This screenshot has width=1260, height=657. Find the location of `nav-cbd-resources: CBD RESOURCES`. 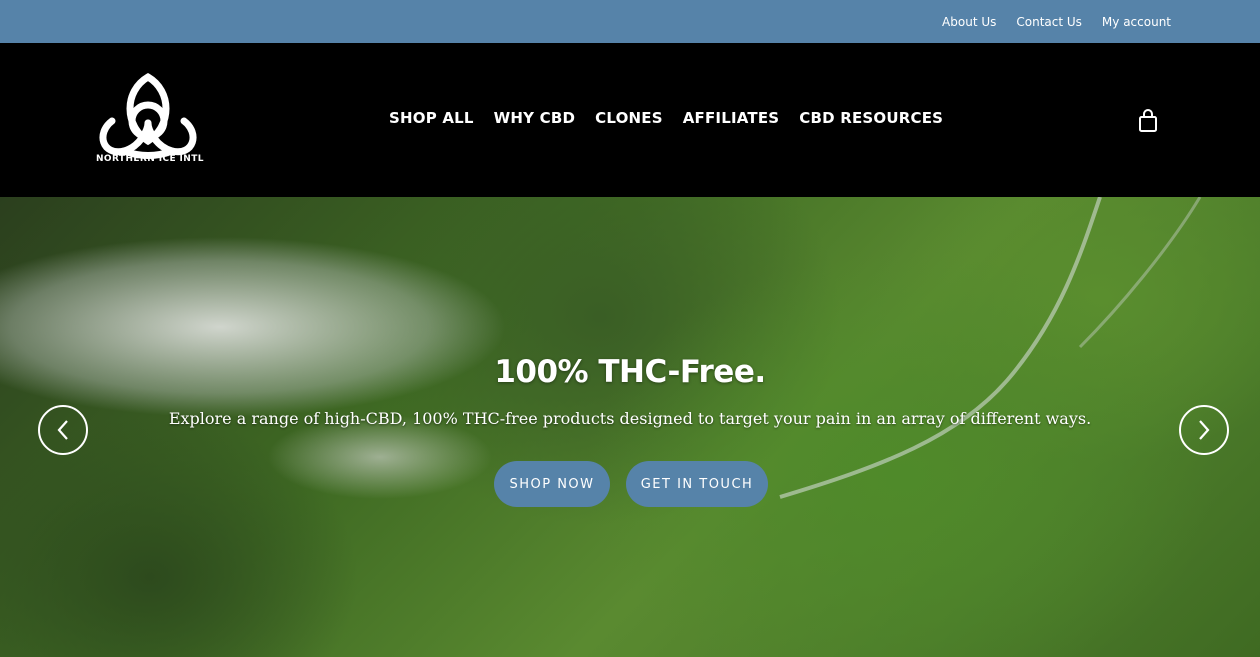

nav-cbd-resources: CBD RESOURCES is located at coordinates (871, 118).